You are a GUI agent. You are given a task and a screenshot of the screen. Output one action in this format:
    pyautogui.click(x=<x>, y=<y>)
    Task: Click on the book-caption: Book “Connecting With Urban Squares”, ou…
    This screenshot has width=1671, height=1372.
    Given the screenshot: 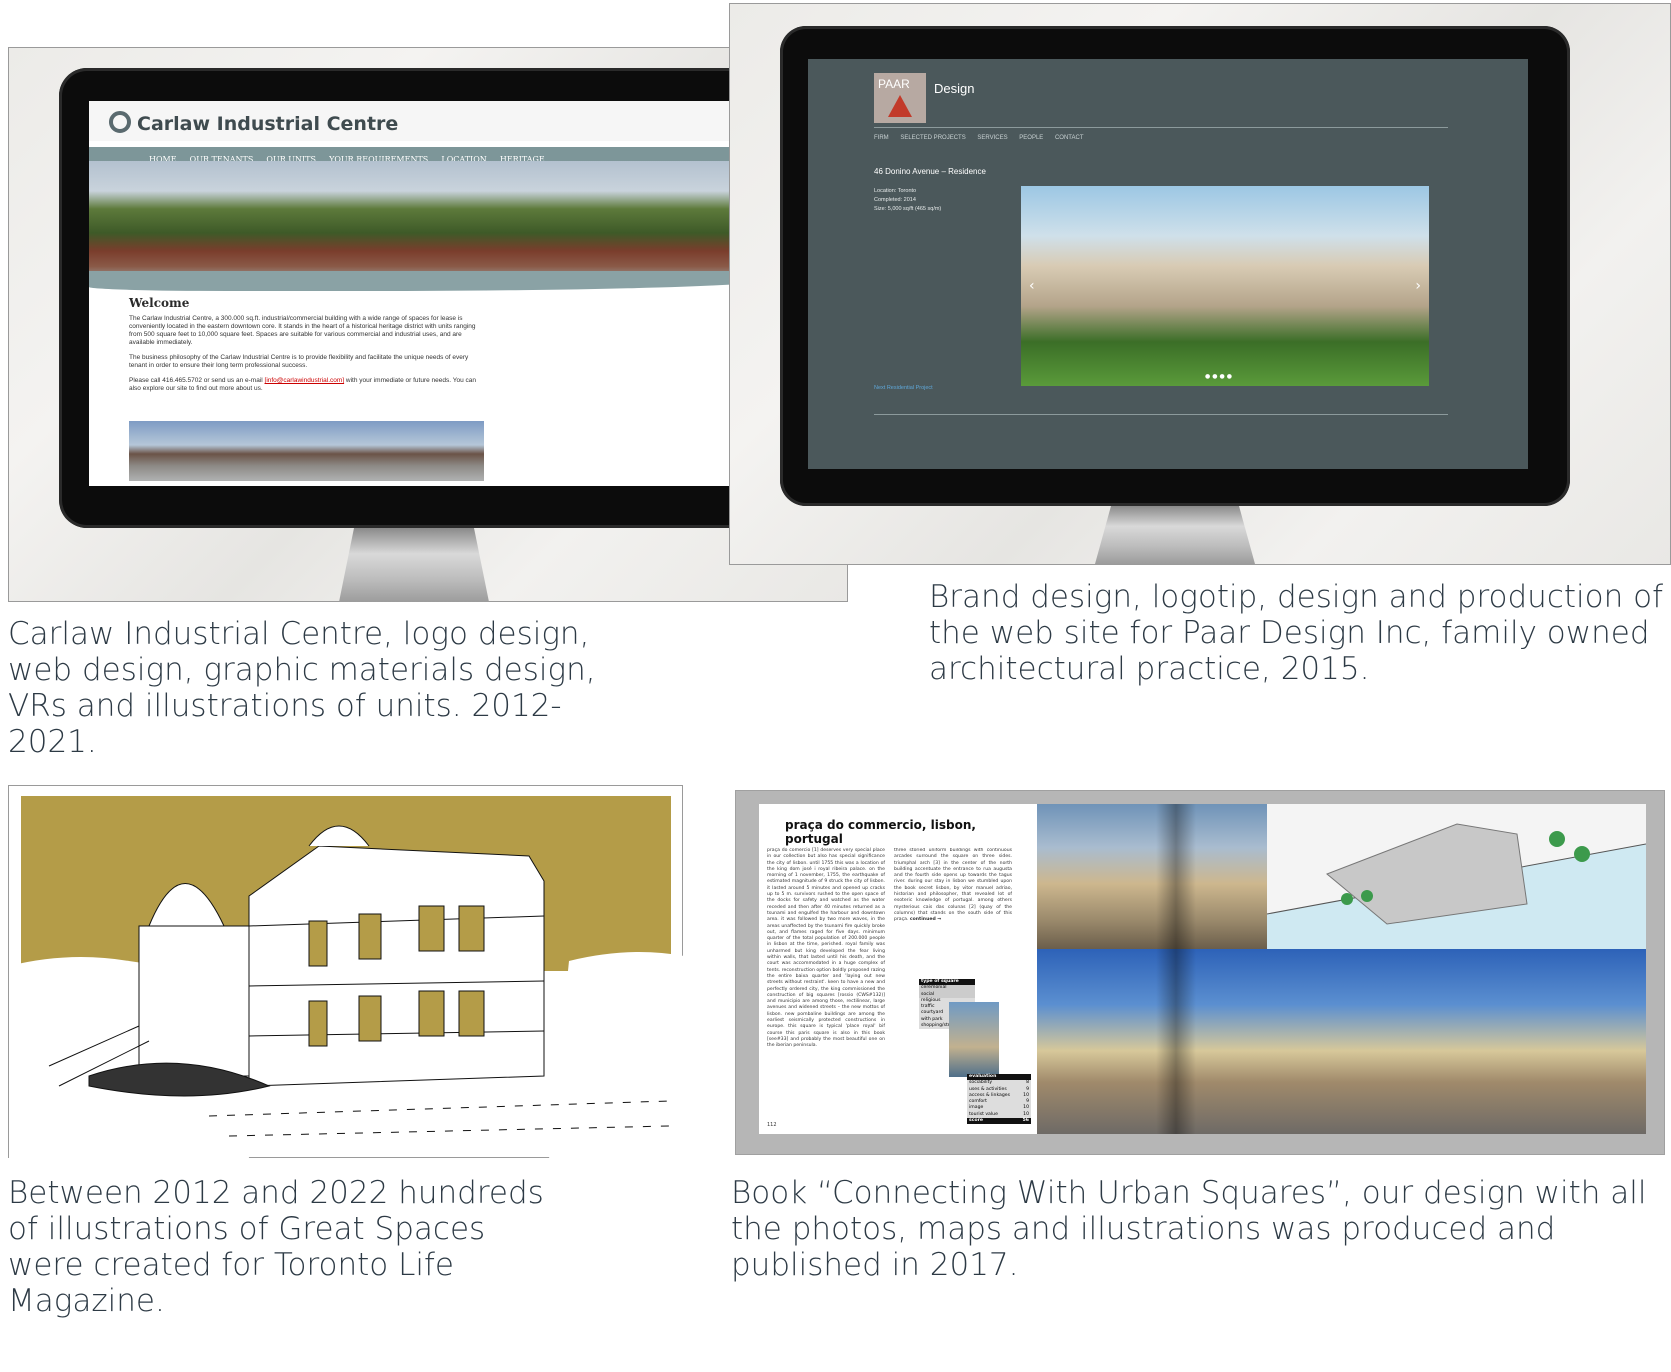 What is the action you would take?
    pyautogui.click(x=1189, y=1229)
    